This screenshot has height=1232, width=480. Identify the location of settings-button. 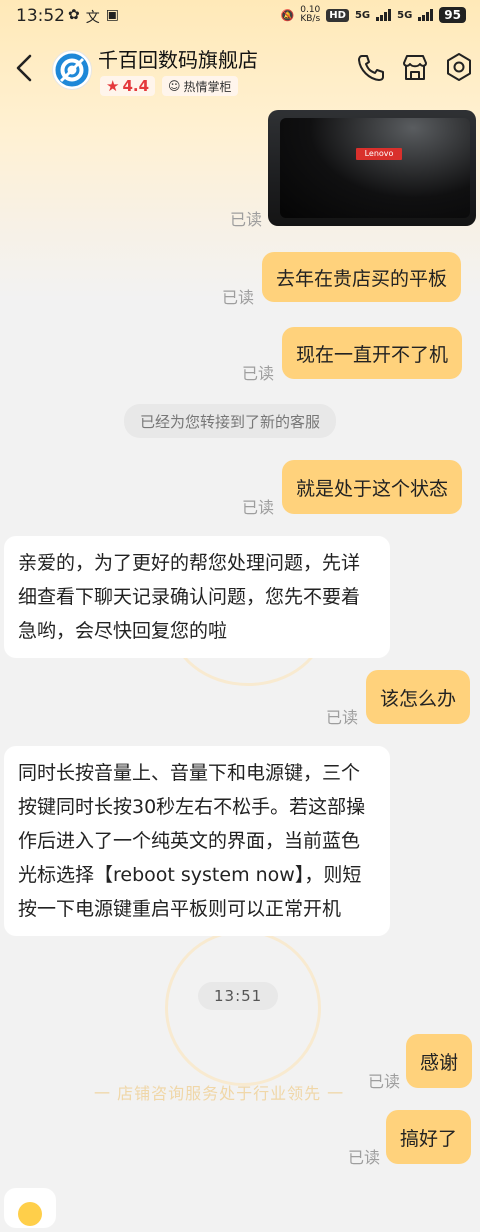
(459, 67).